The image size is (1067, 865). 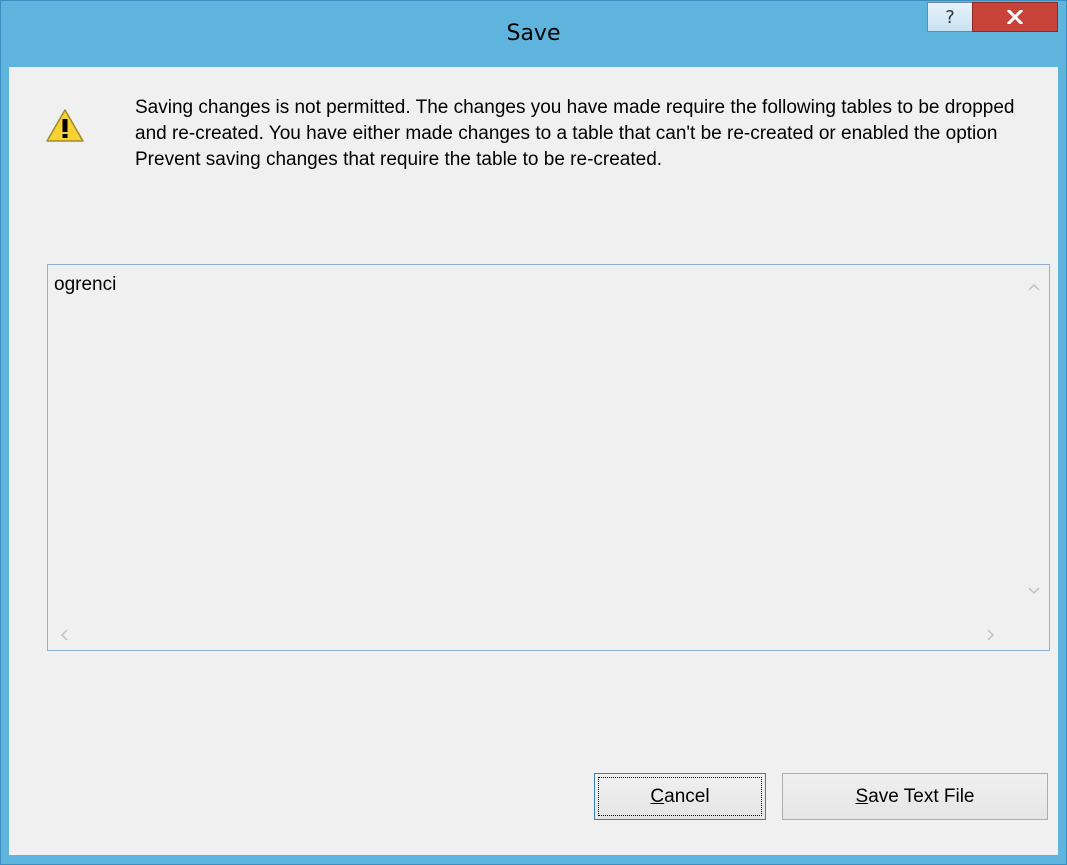 I want to click on scroll-left-icon, so click(x=64, y=635).